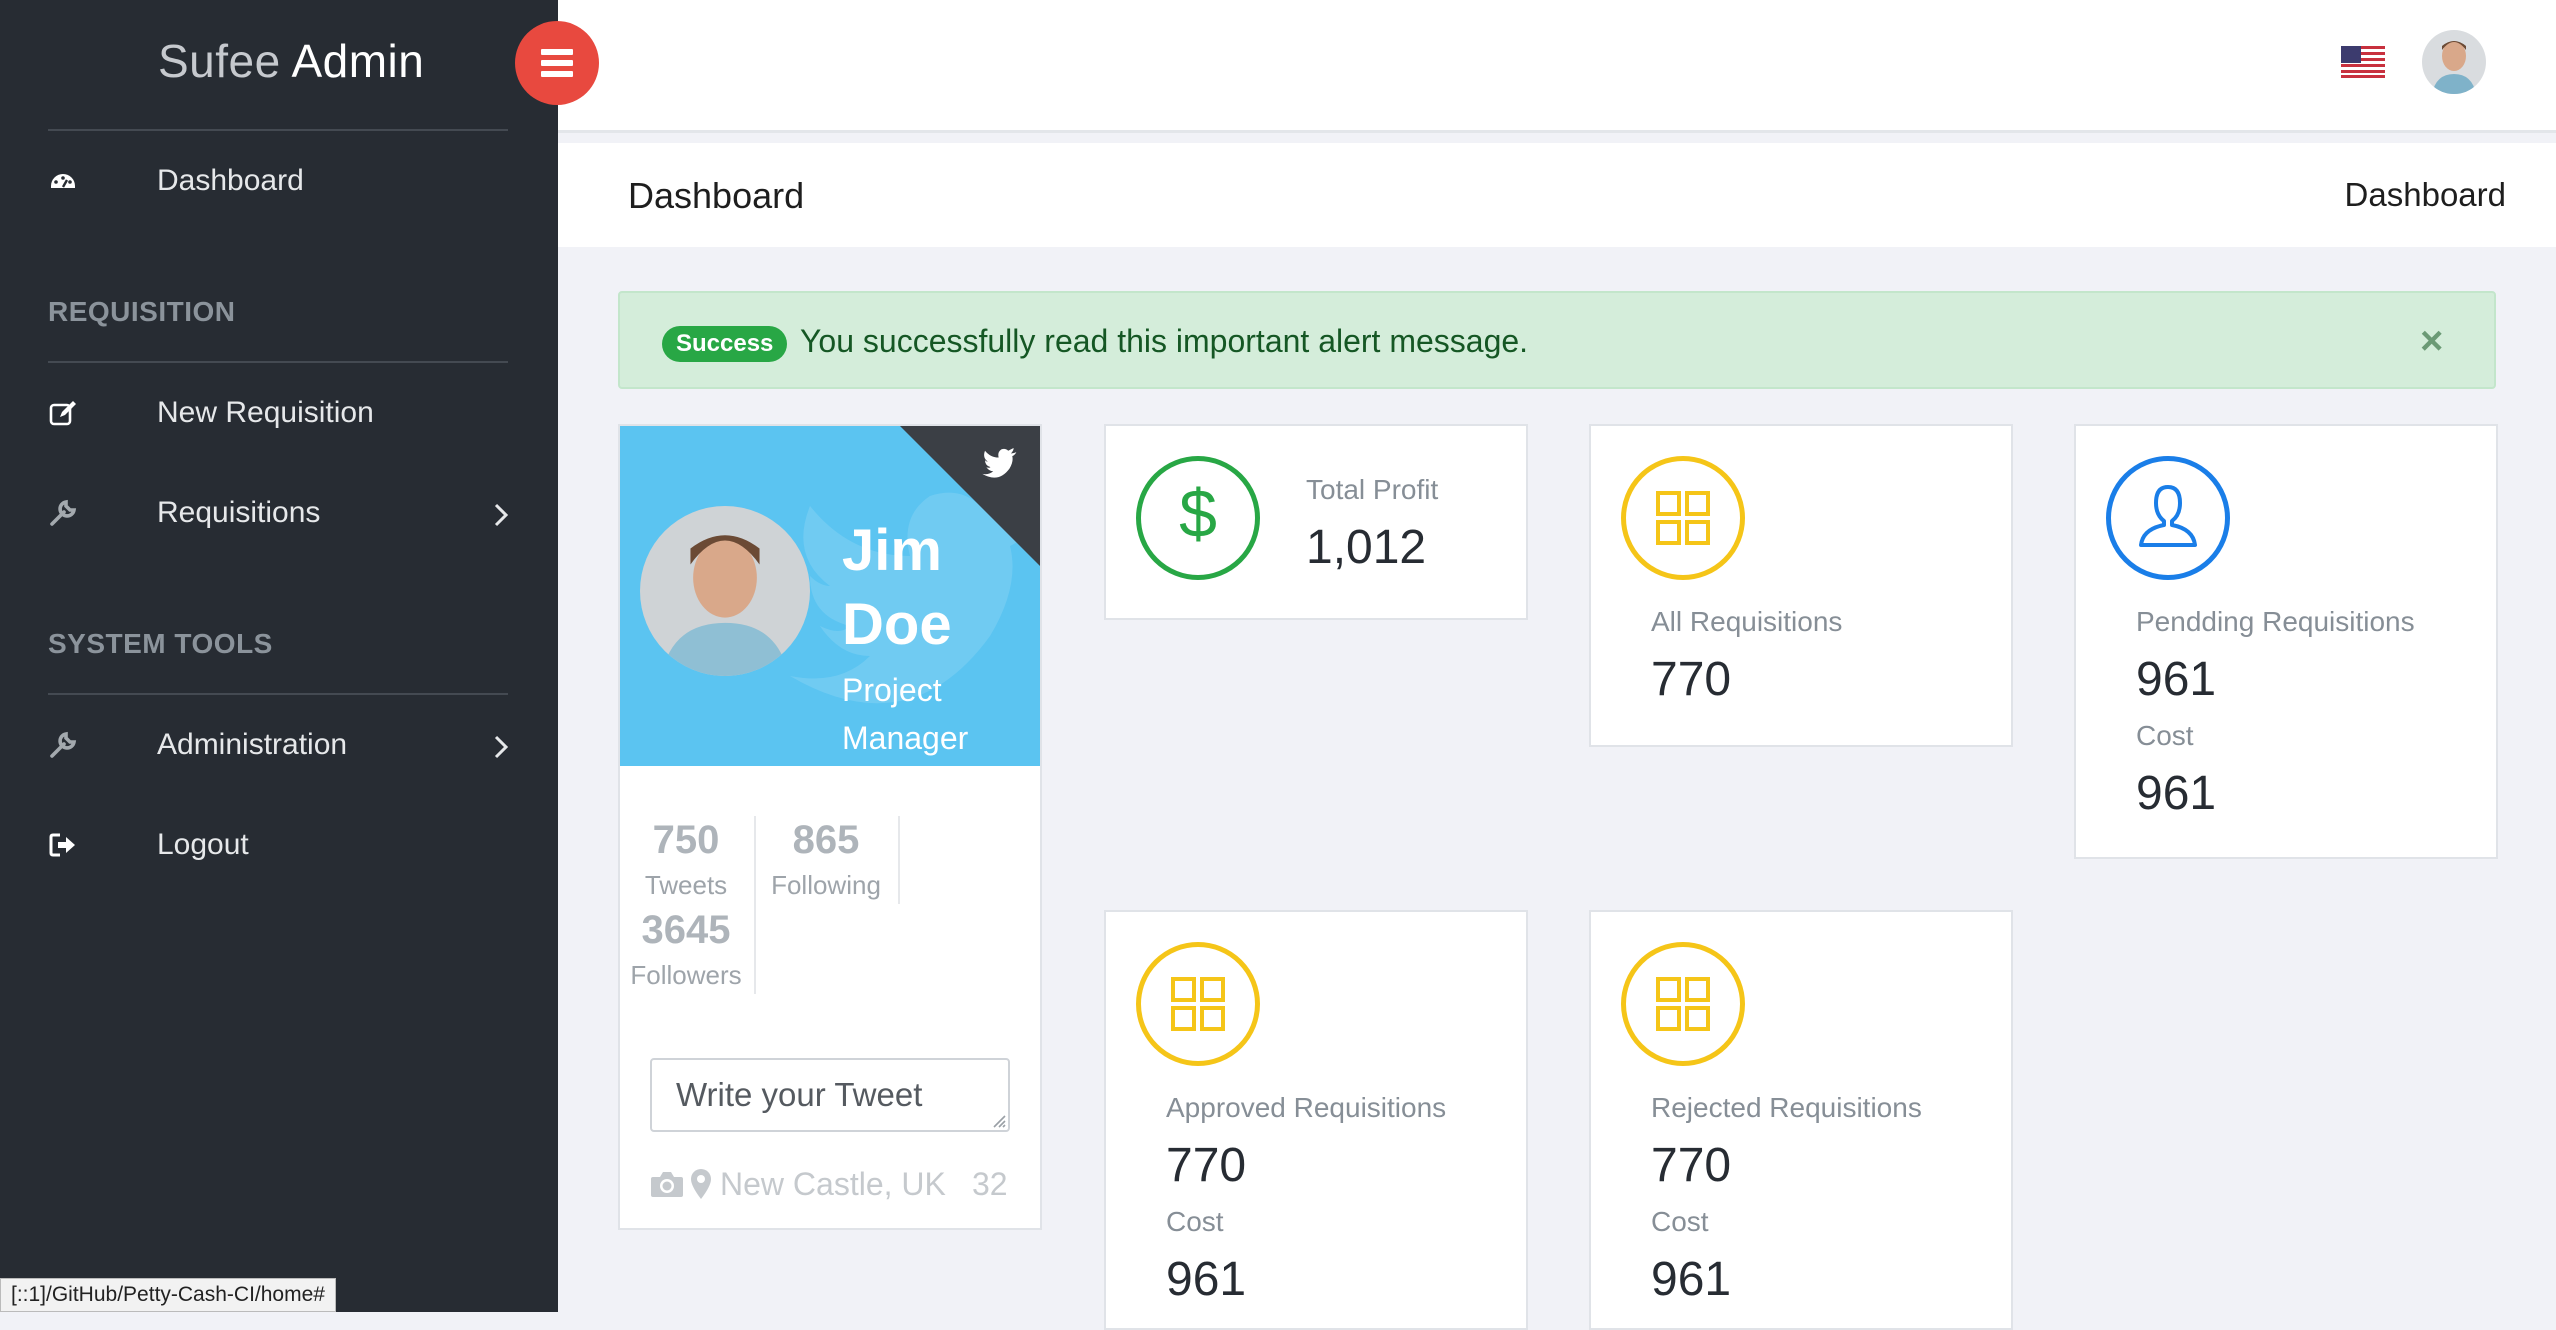  Describe the element at coordinates (2286, 641) in the screenshot. I see `pending-requisitions-card: Pendding Requisitions 961 Cost 961` at that location.